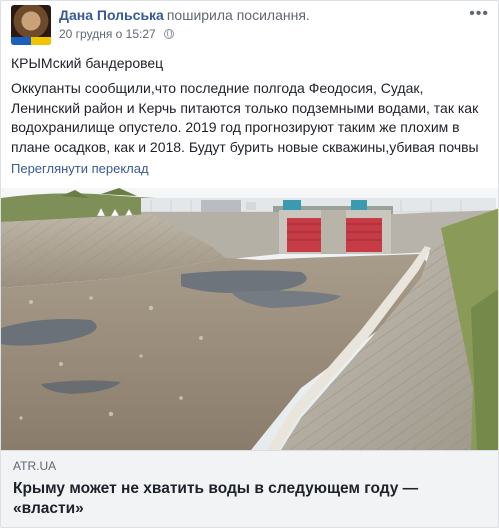 This screenshot has width=499, height=528. Describe the element at coordinates (111, 15) in the screenshot. I see `author-name: Дана Польська` at that location.